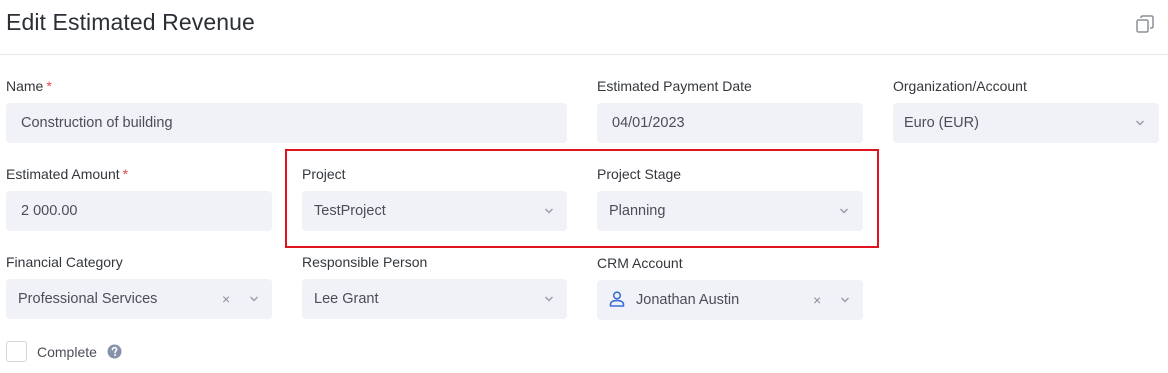 This screenshot has width=1168, height=373. I want to click on complete-label: Complete, so click(67, 352).